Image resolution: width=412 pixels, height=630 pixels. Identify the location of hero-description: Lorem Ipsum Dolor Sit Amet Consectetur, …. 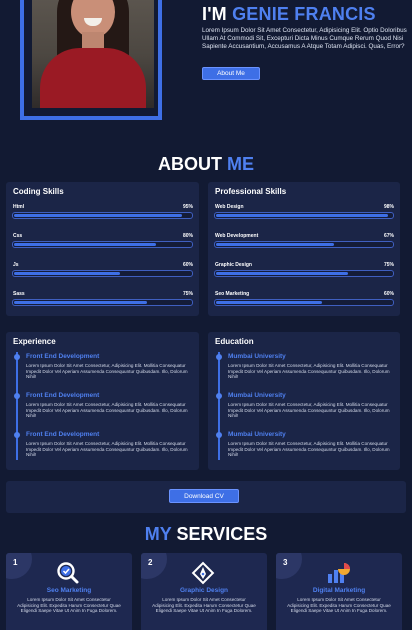
(304, 38).